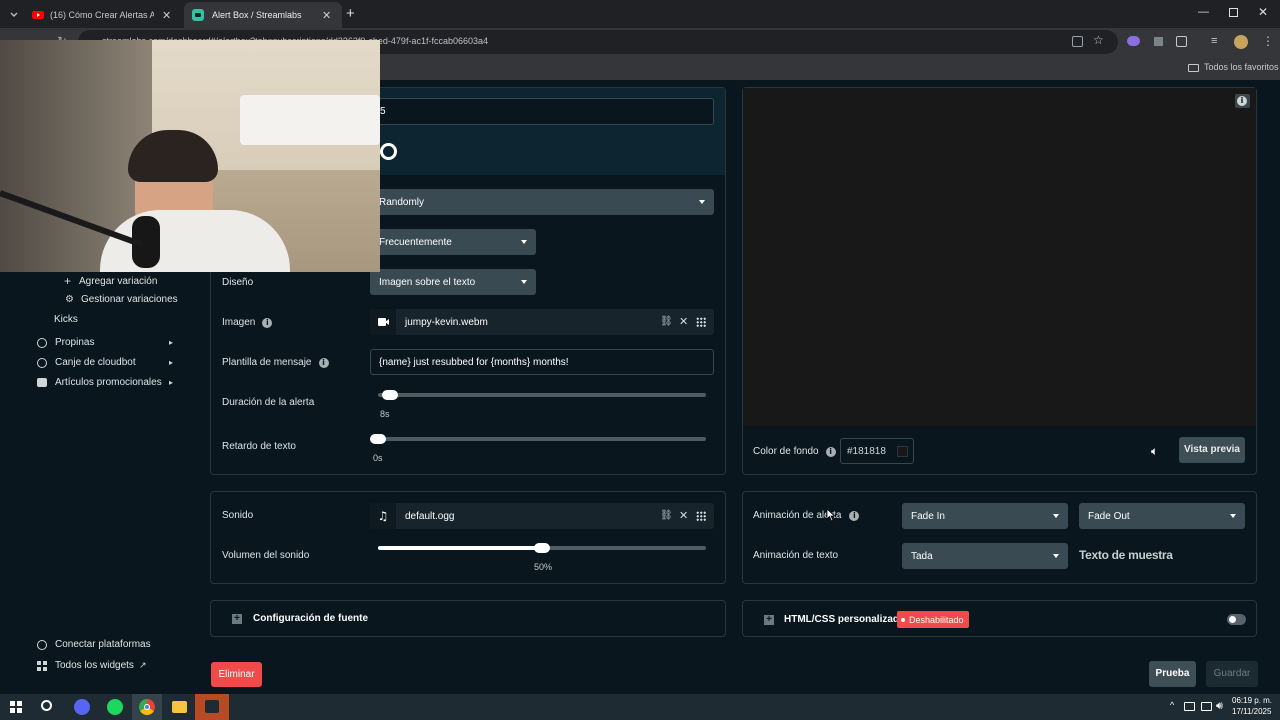  I want to click on delete-button: Eliminar, so click(236, 674).